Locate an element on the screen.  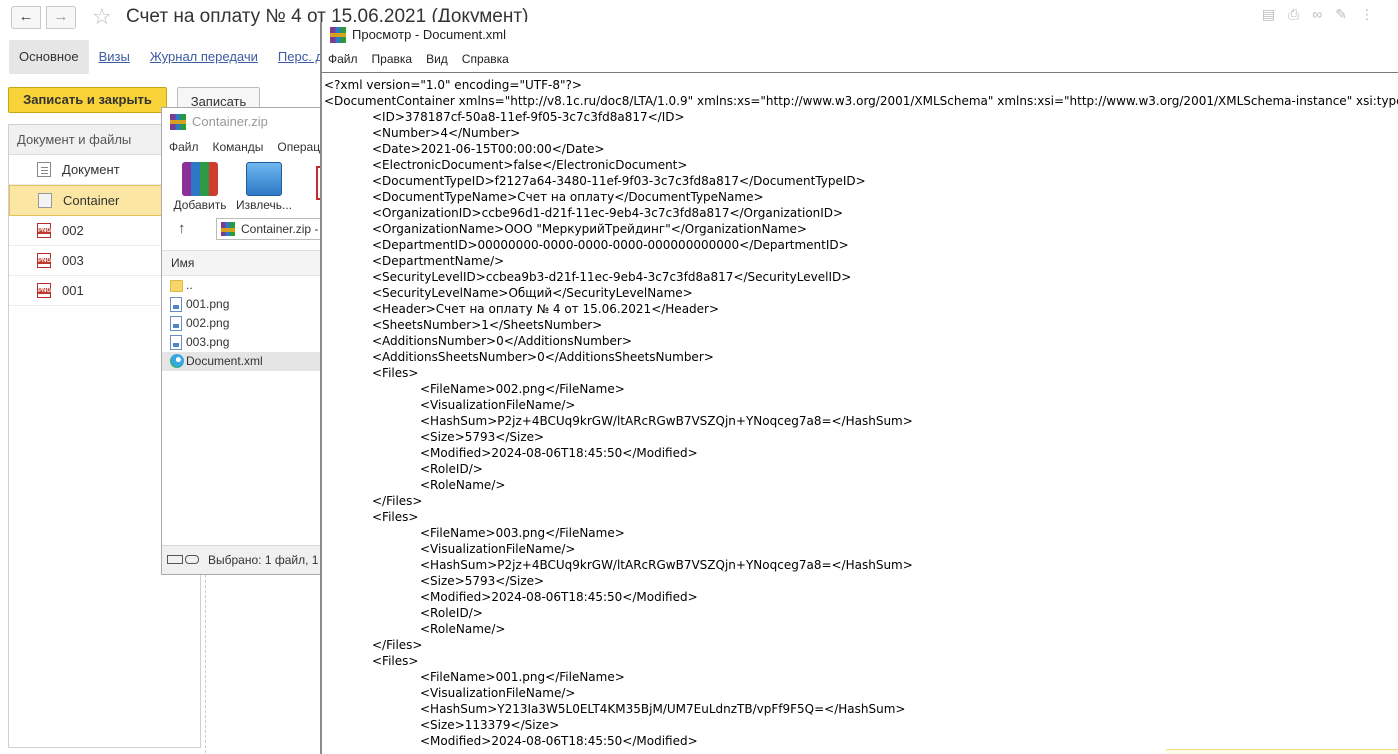
menu-help: Справка is located at coordinates (485, 59).